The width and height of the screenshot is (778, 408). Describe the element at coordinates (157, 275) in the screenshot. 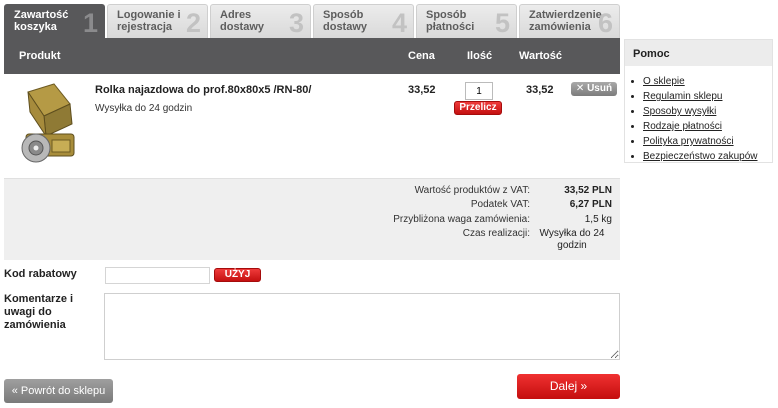

I see `coupon-input` at that location.